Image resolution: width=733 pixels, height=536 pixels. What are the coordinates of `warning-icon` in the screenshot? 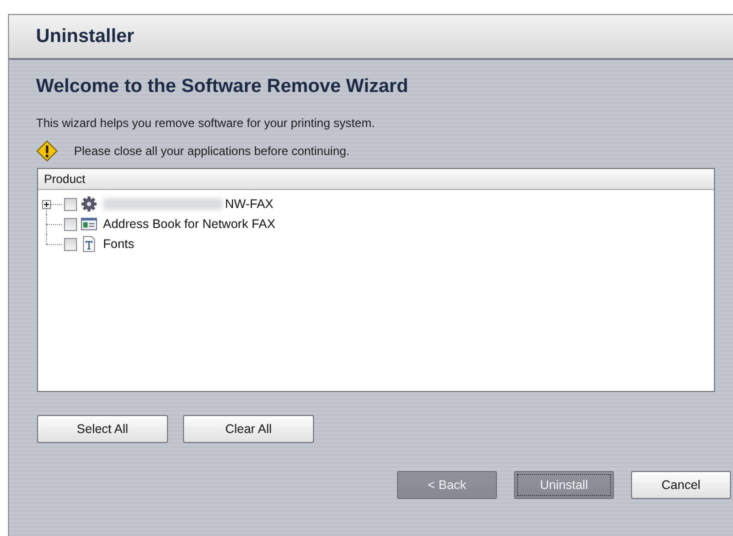 It's located at (47, 151).